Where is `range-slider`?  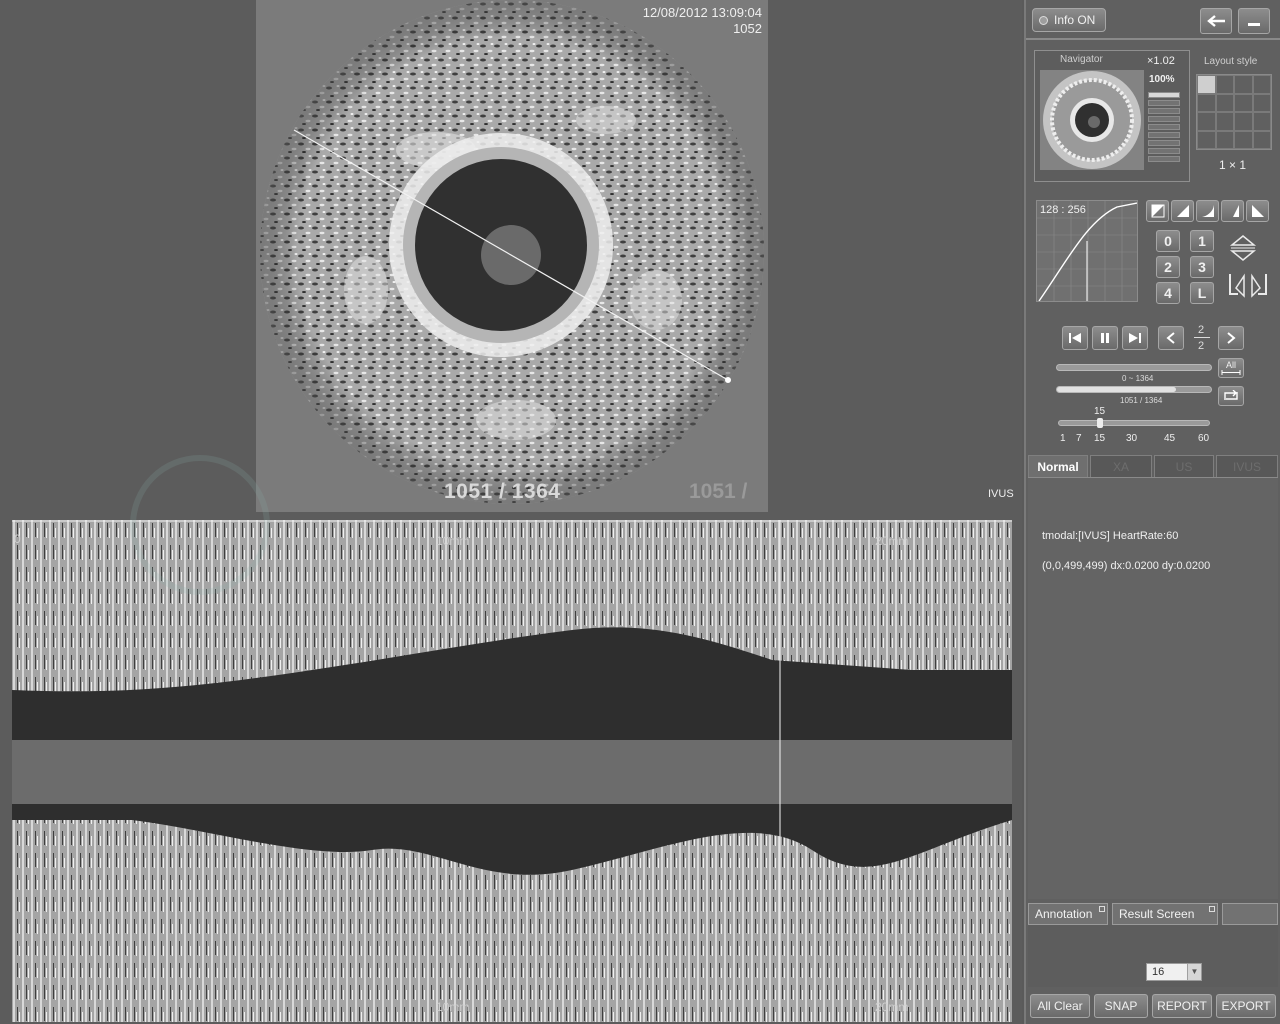 range-slider is located at coordinates (1134, 367).